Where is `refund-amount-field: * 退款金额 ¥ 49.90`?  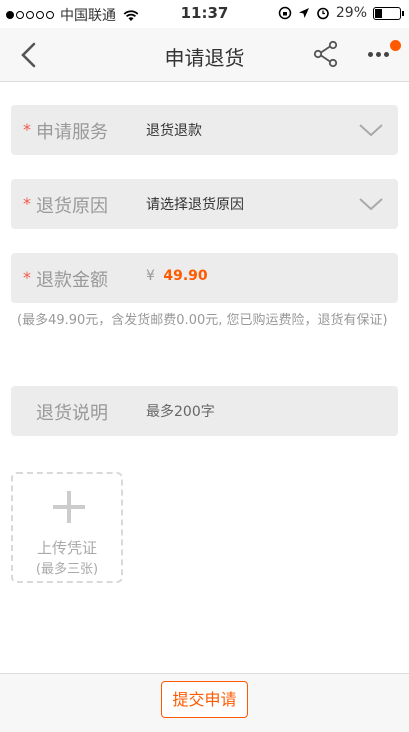
refund-amount-field: * 退款金额 ¥ 49.90 is located at coordinates (204, 278).